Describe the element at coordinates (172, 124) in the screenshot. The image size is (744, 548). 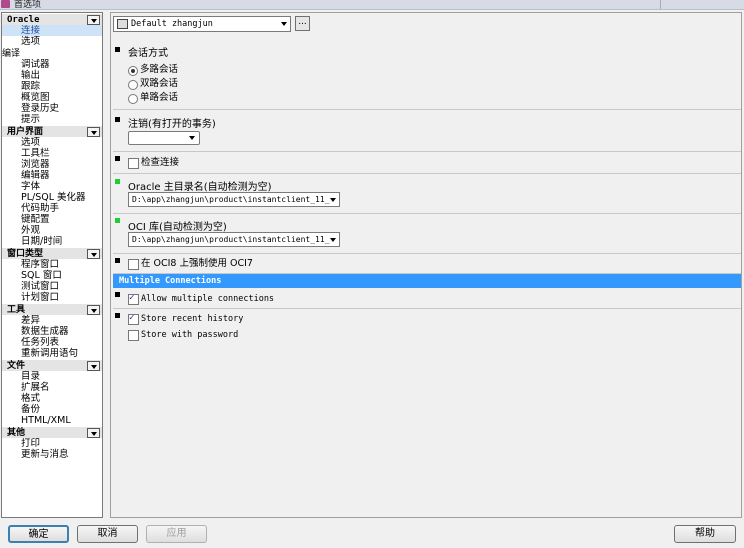
I see `logoff-title: 注销(有打开的事务)` at that location.